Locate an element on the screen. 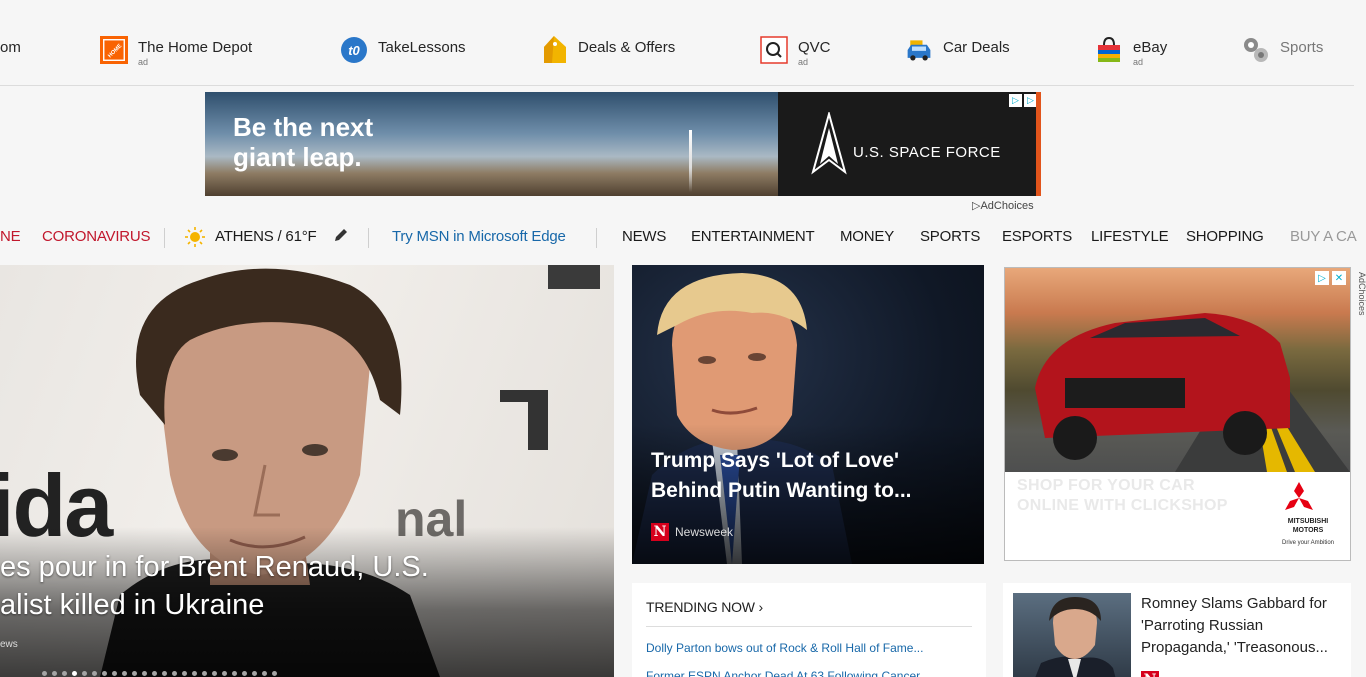  quicklink-deals: Deals & Offers is located at coordinates (607, 58).